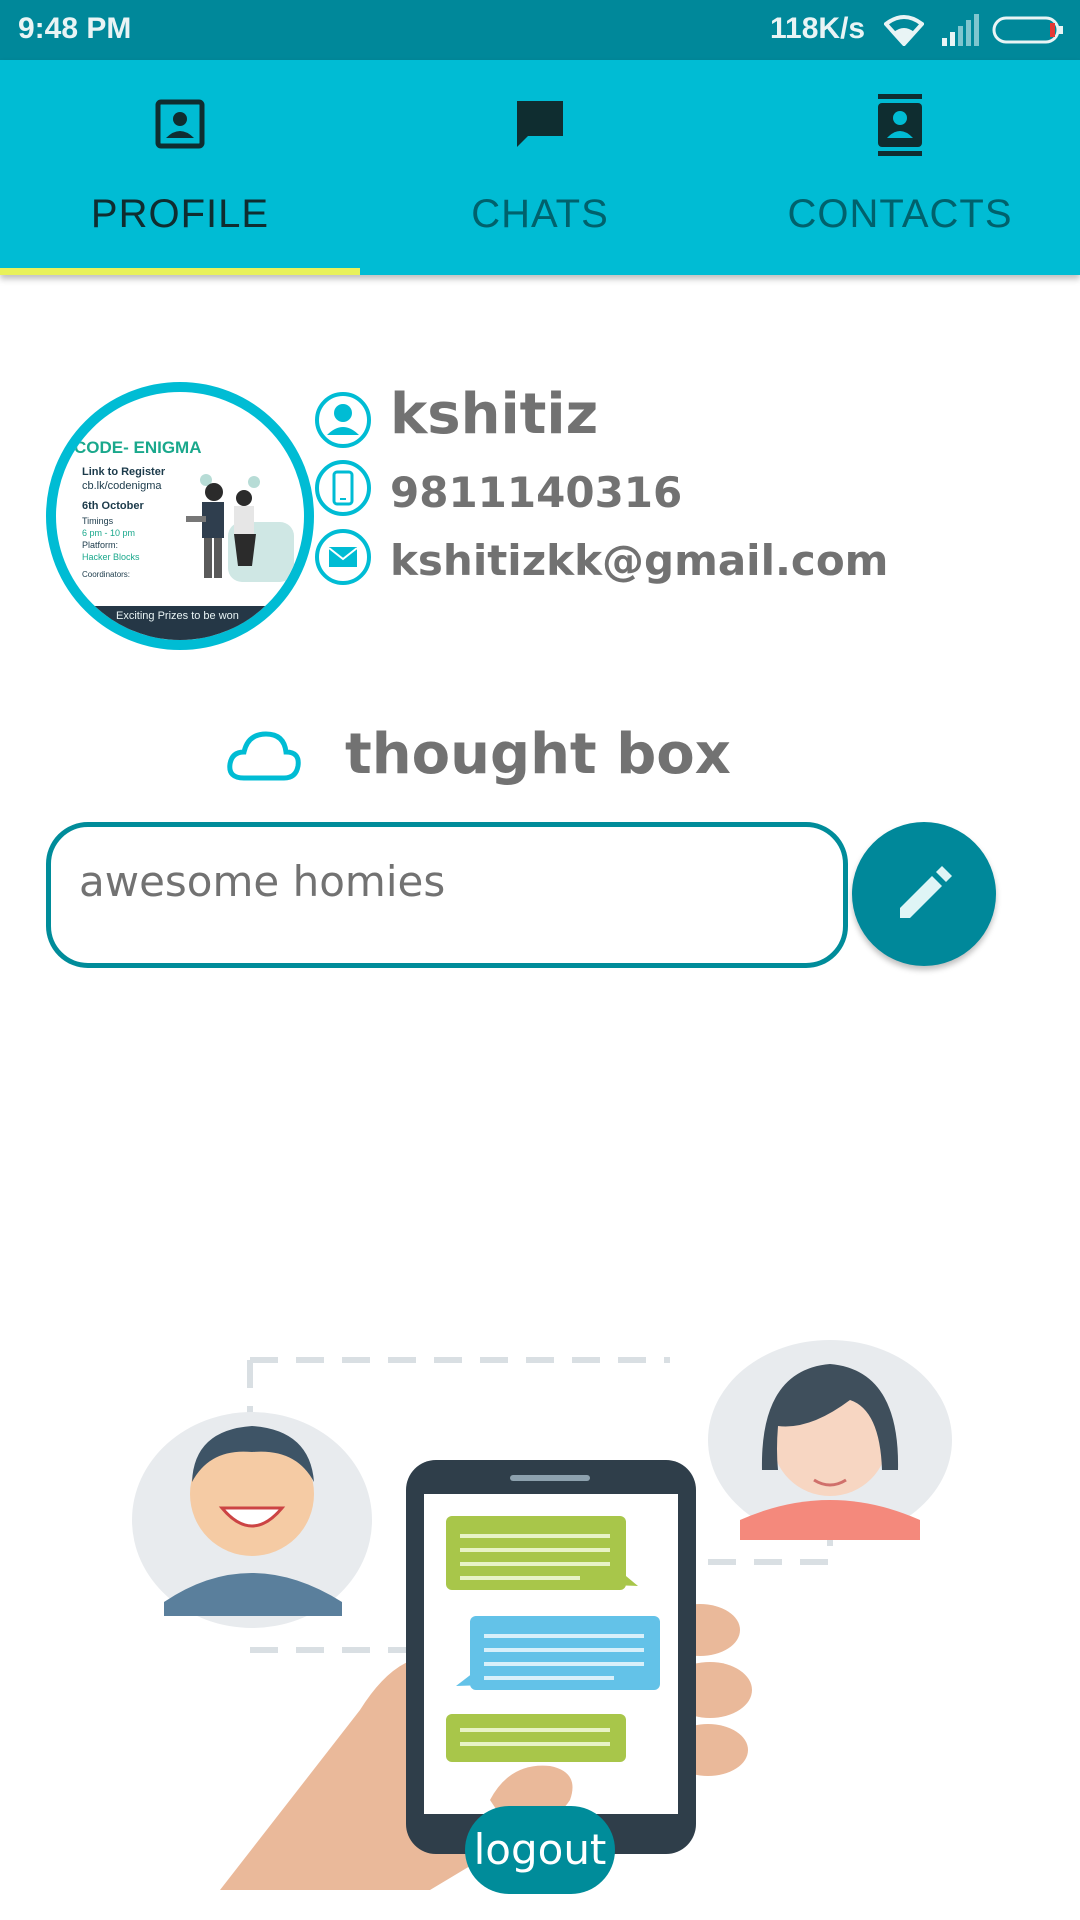 The height and width of the screenshot is (1920, 1080). Describe the element at coordinates (818, 28) in the screenshot. I see `network-speed: 118K/s` at that location.